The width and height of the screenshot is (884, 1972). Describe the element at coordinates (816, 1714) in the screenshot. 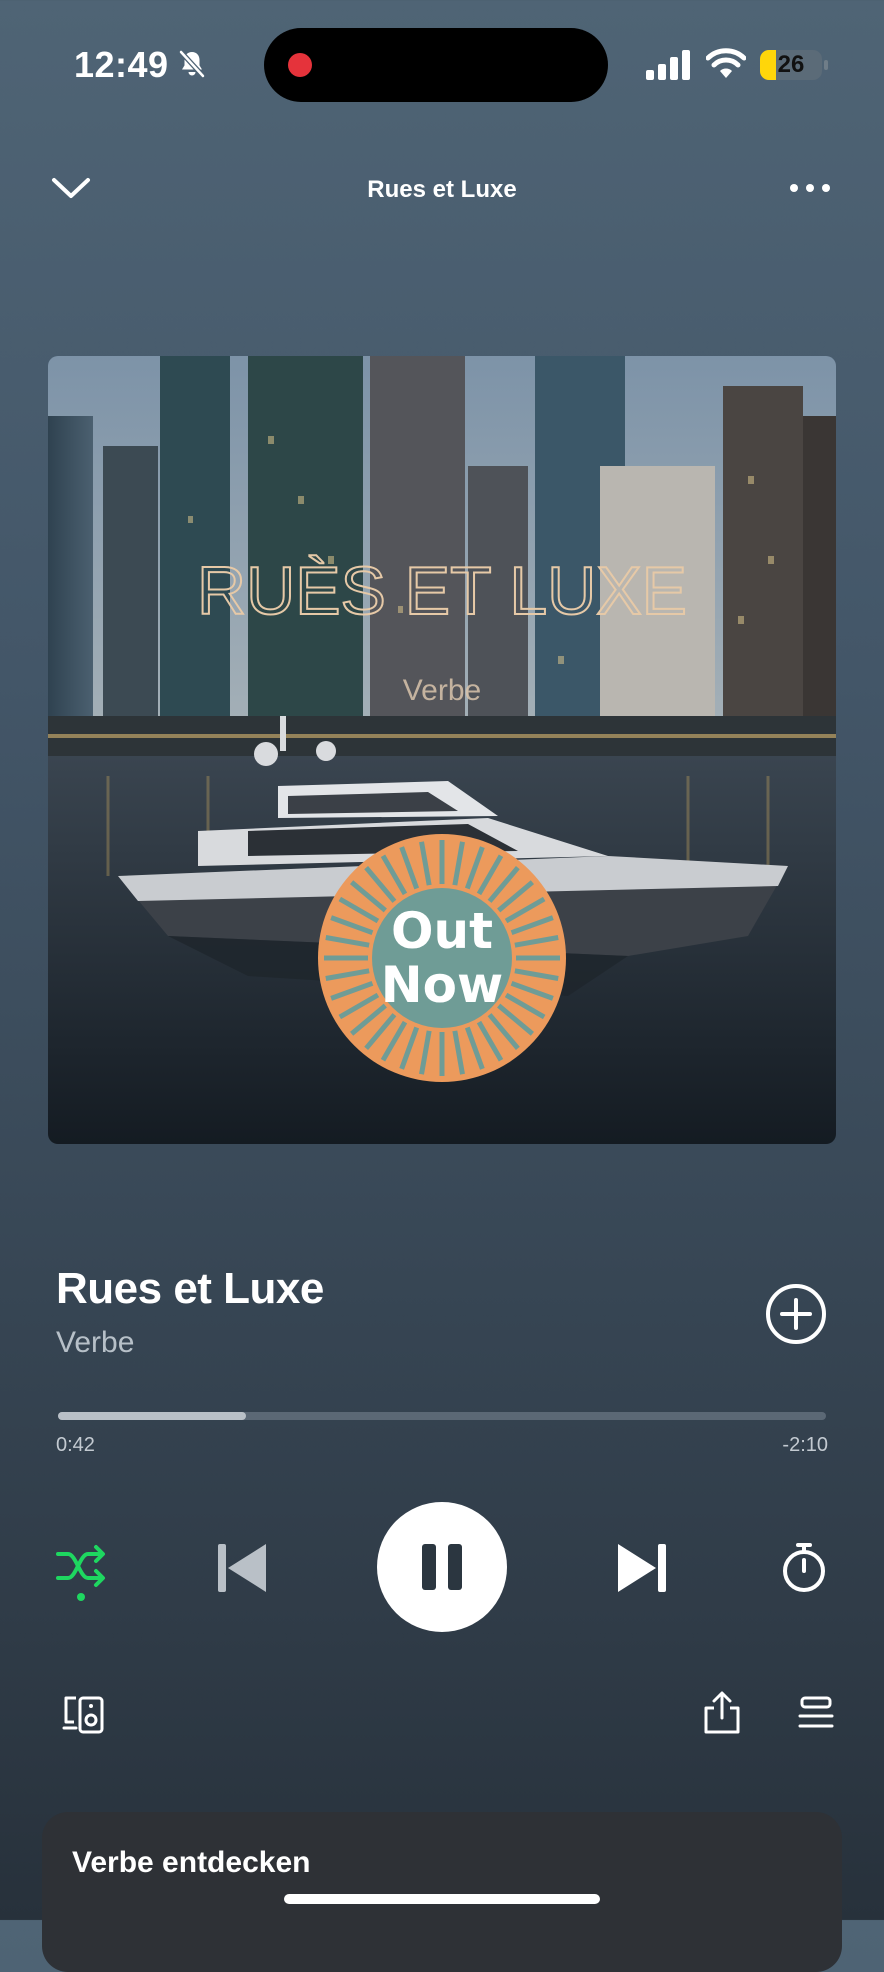

I see `queue-icon` at that location.